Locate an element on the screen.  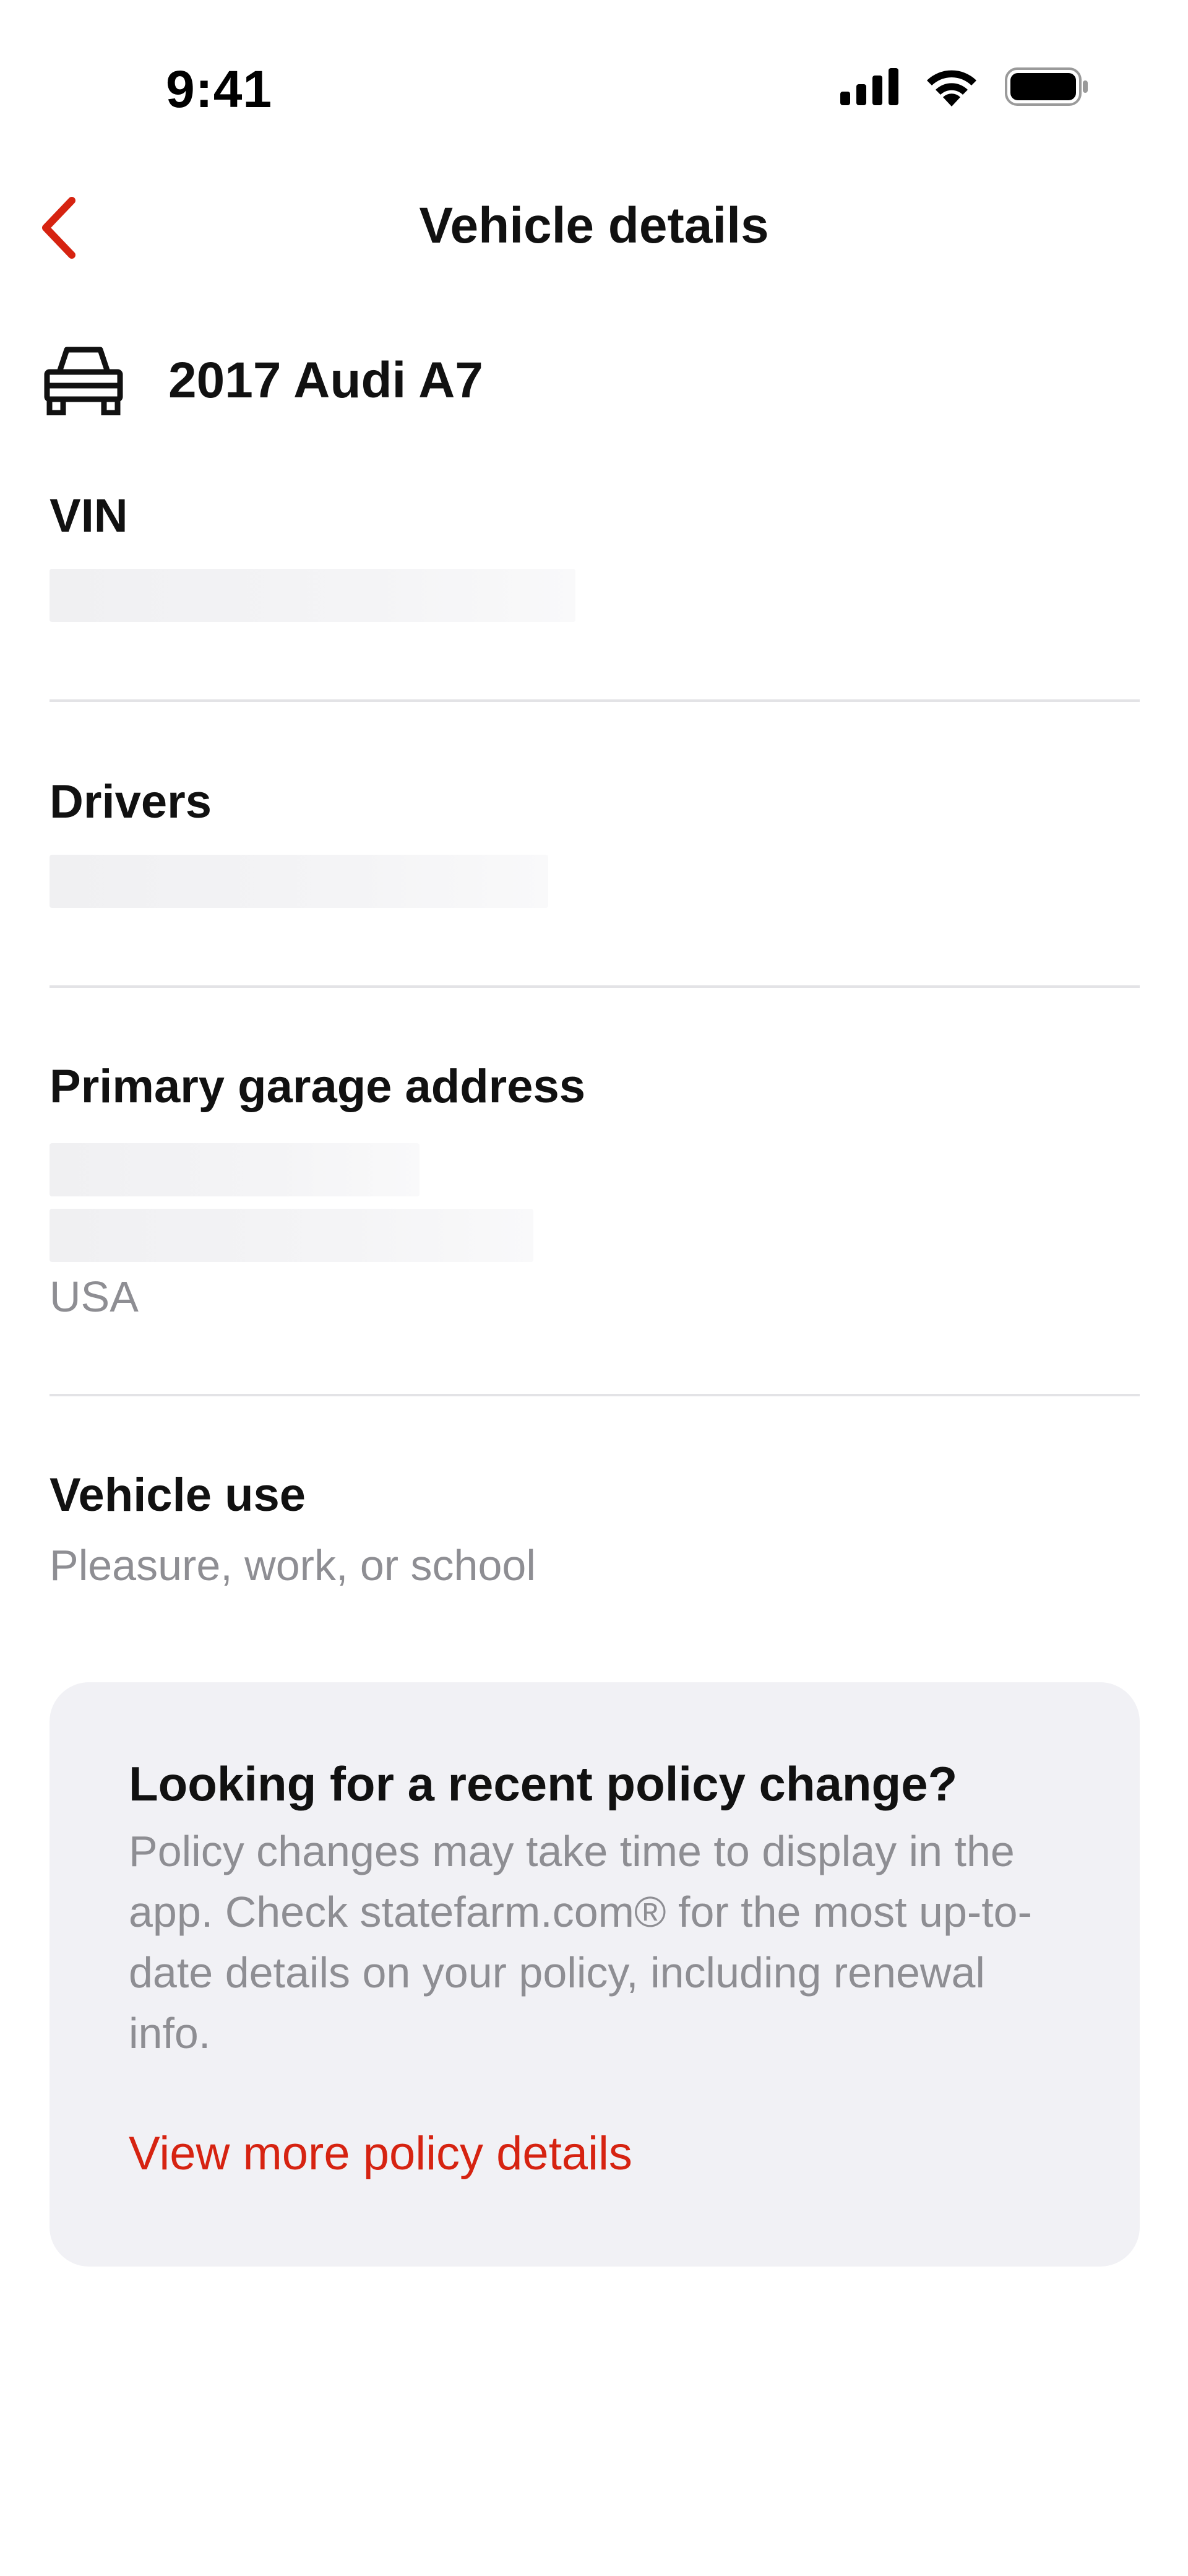
navigation-bar: Vehicle details is located at coordinates (594, 229).